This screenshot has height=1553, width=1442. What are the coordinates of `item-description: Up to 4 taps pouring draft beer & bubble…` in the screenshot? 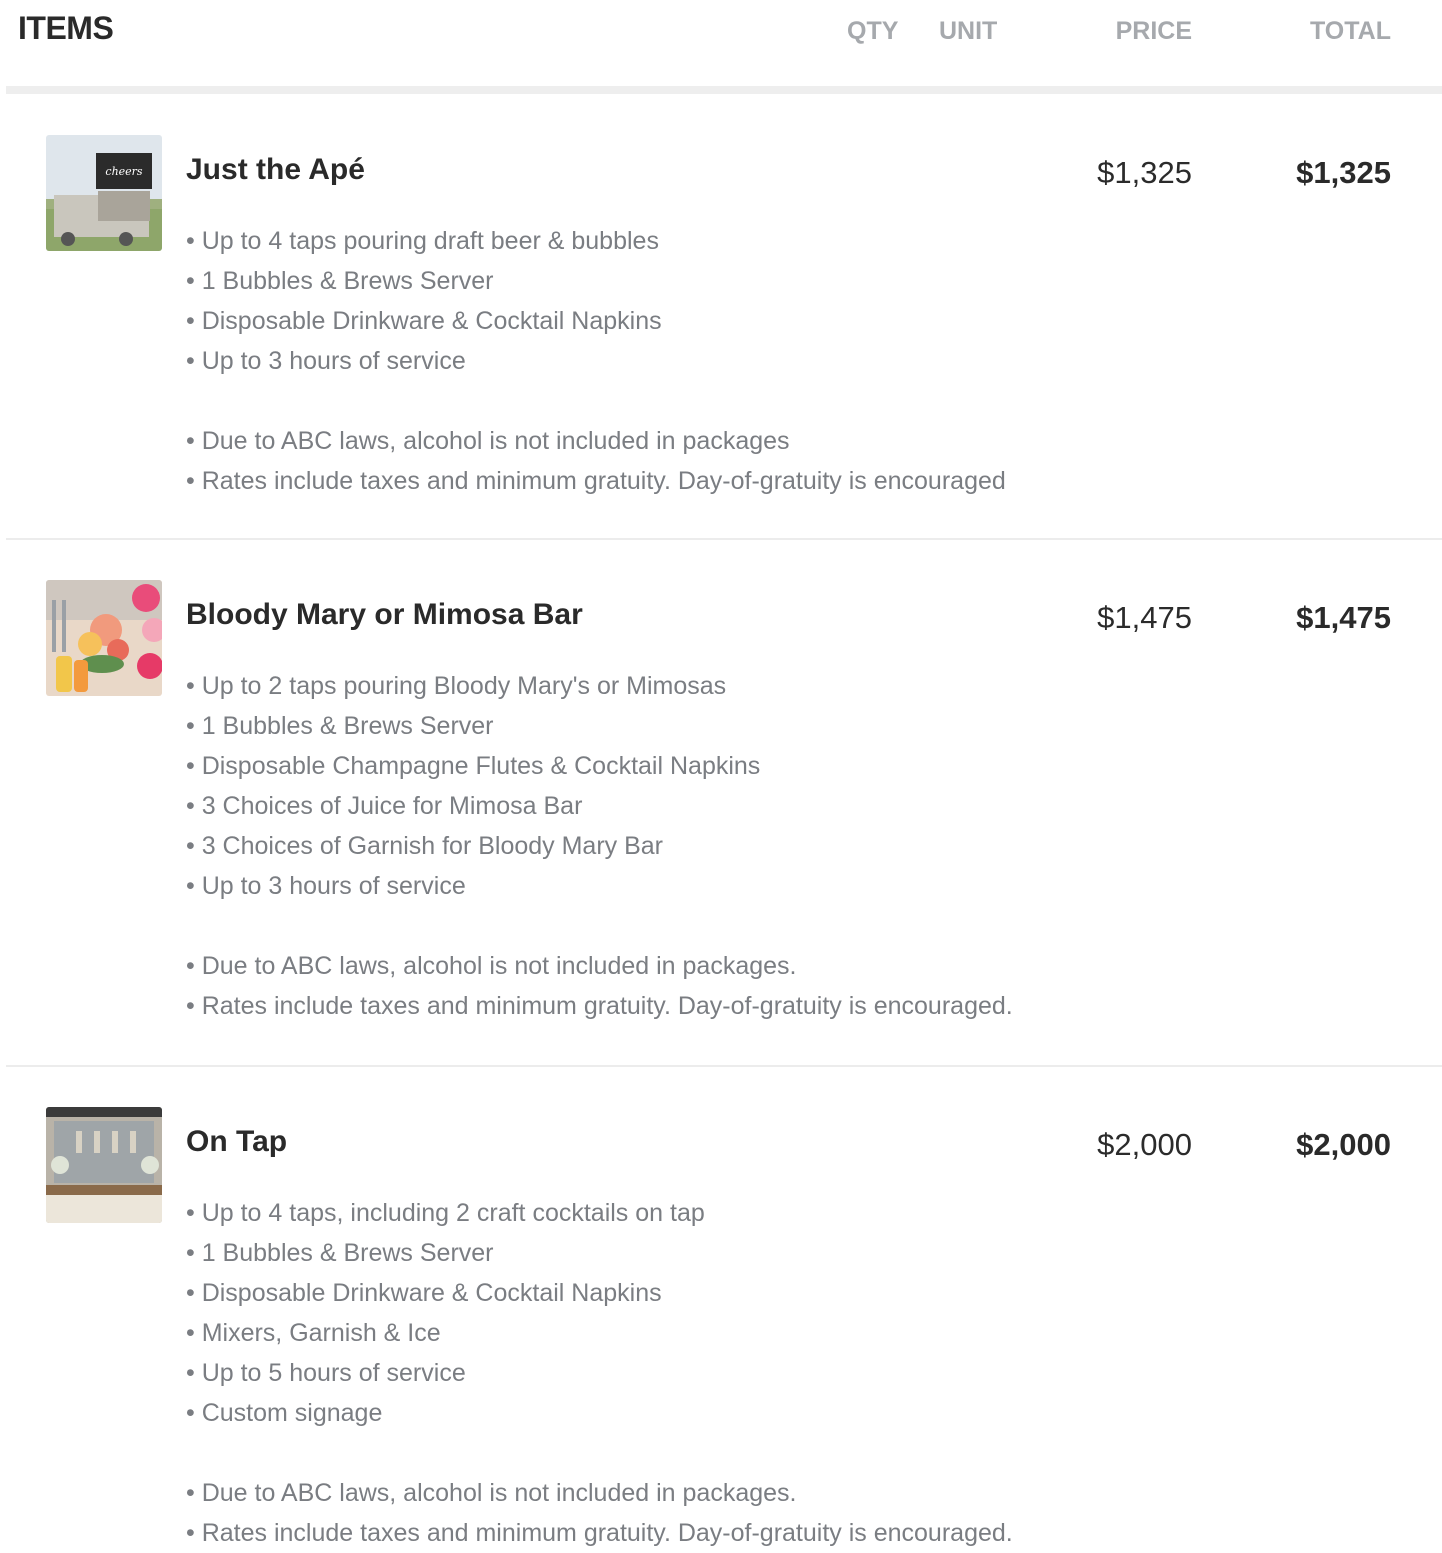 It's located at (596, 361).